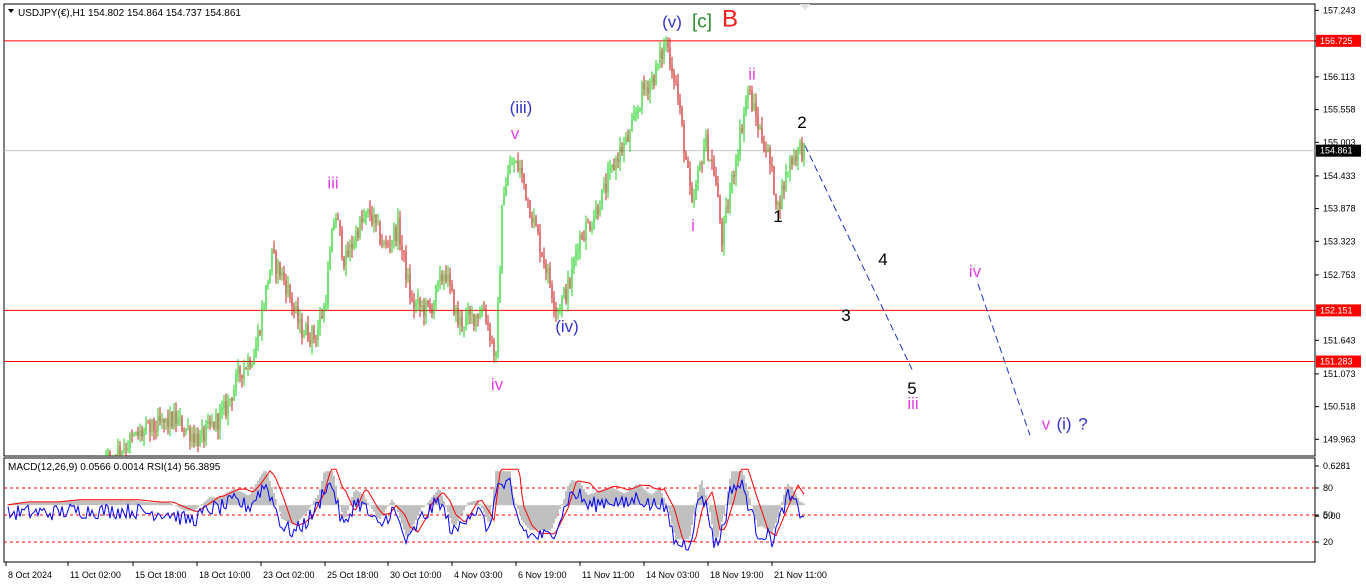  Describe the element at coordinates (1339, 374) in the screenshot. I see `y-tick-label: 151.073` at that location.